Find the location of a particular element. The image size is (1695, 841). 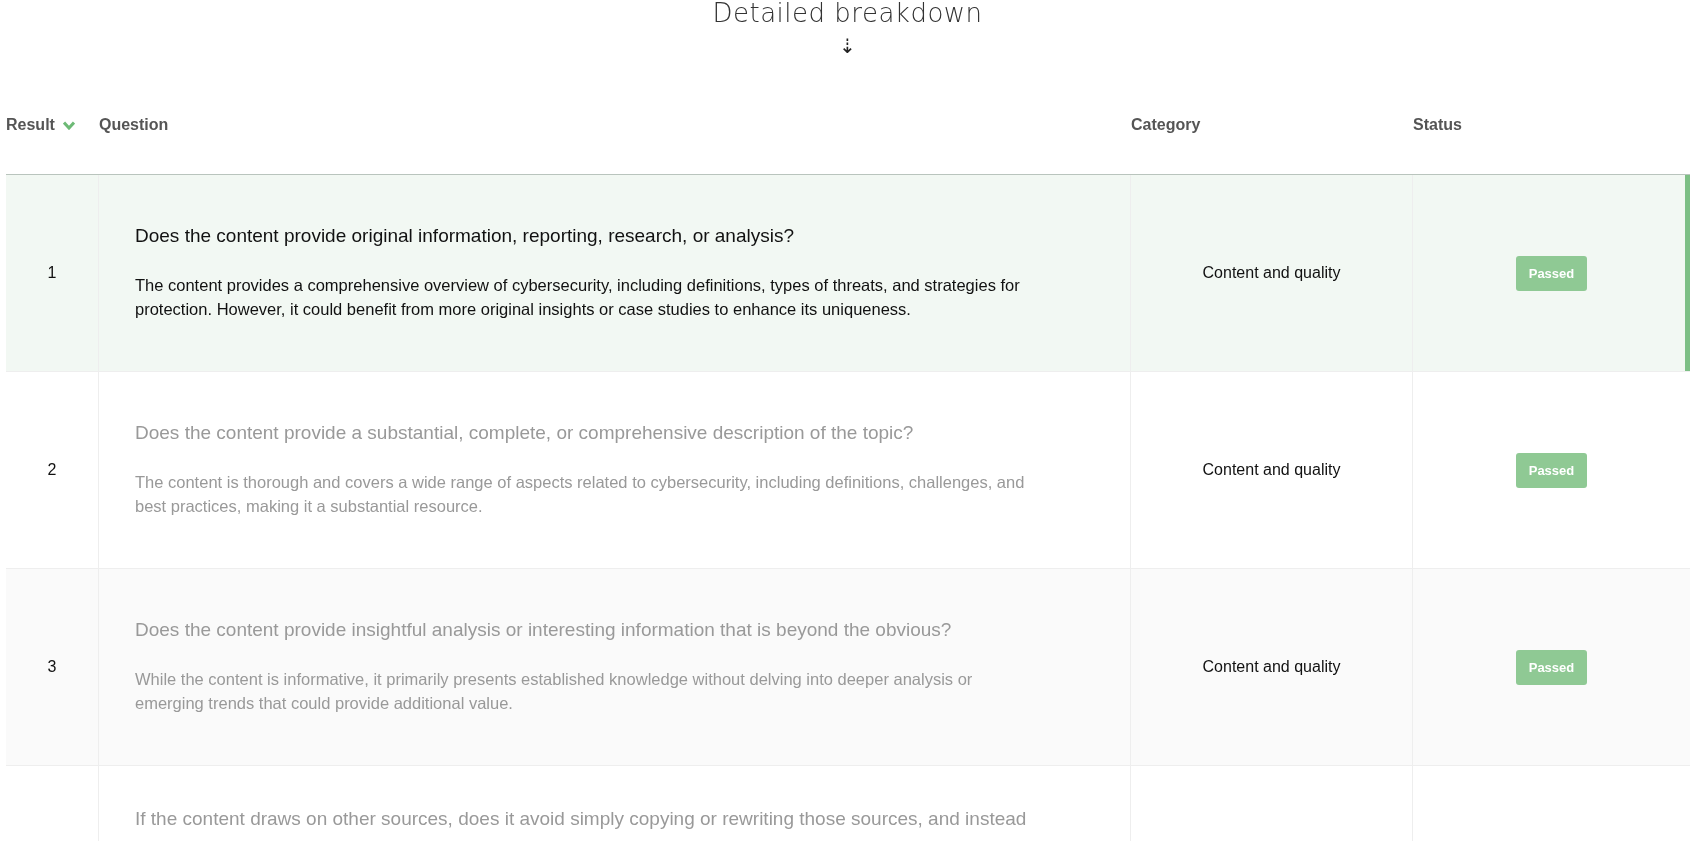

explanation-text: While the content is informative, it primarily presents established knowledge without delving into deeper analysis or emerging trends that could provide additional value. is located at coordinates (554, 691).